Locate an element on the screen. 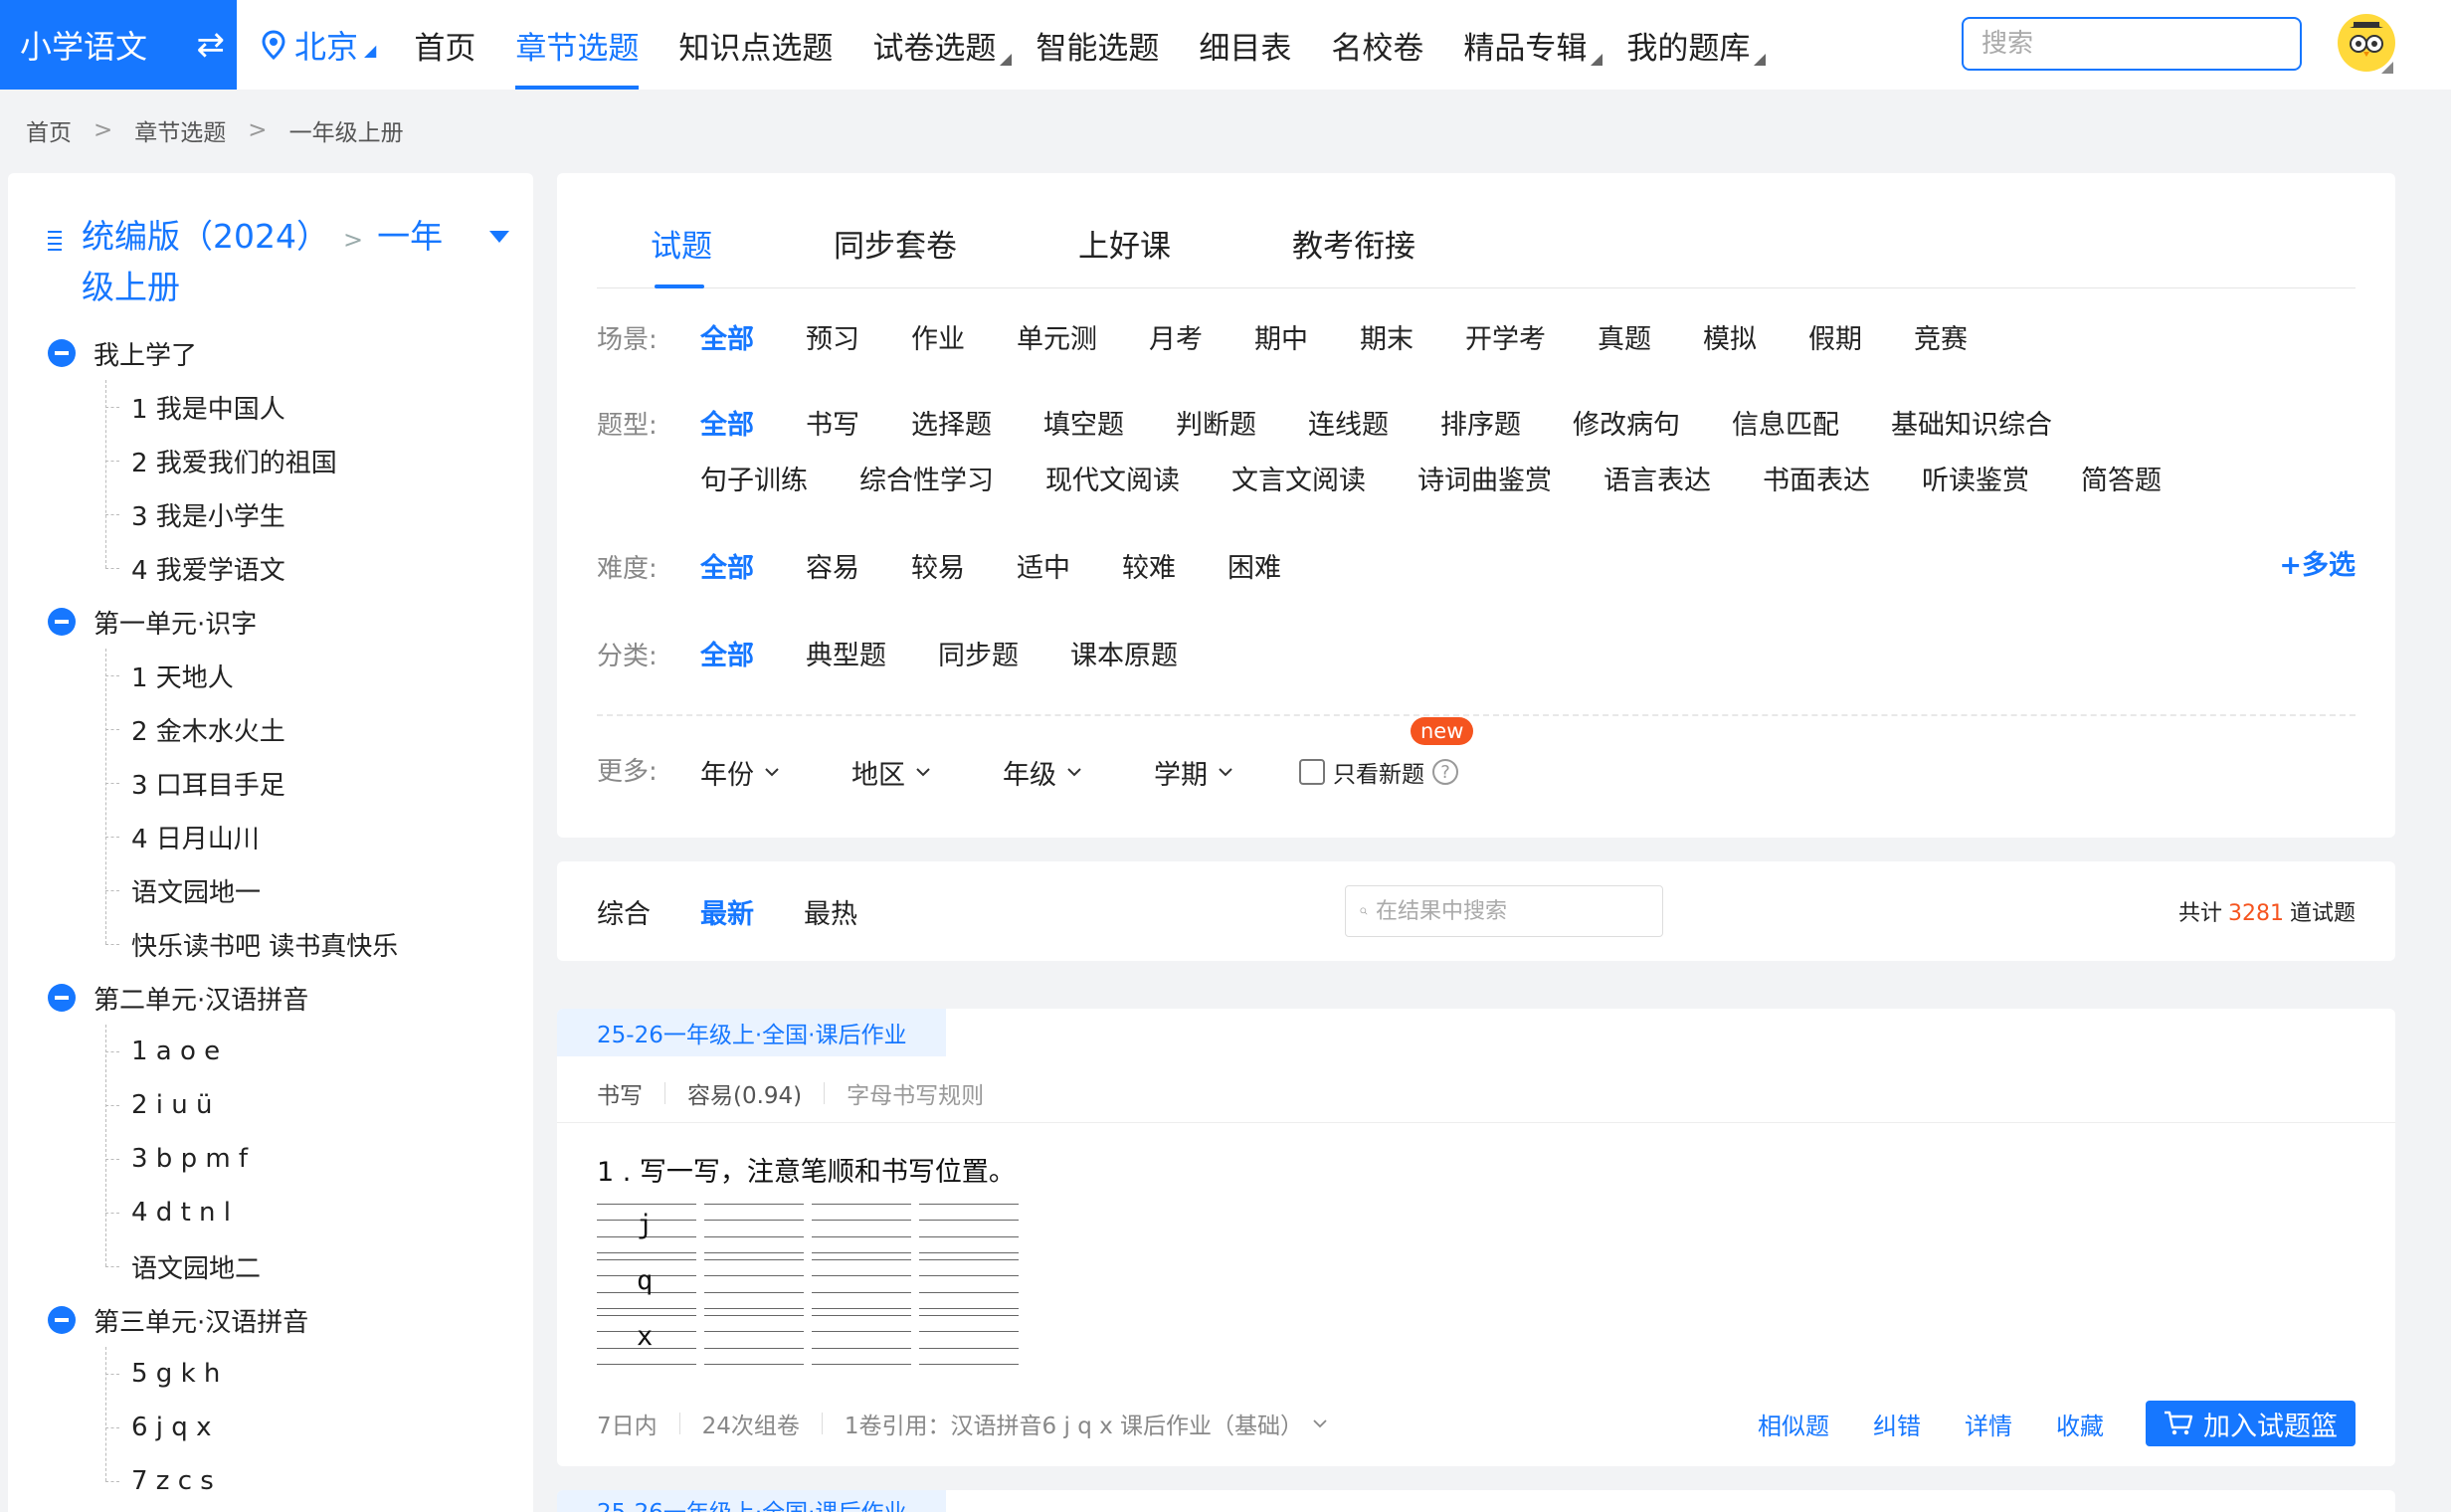  tree-lesson: 2 我爱我们的祖国 is located at coordinates (270, 460).